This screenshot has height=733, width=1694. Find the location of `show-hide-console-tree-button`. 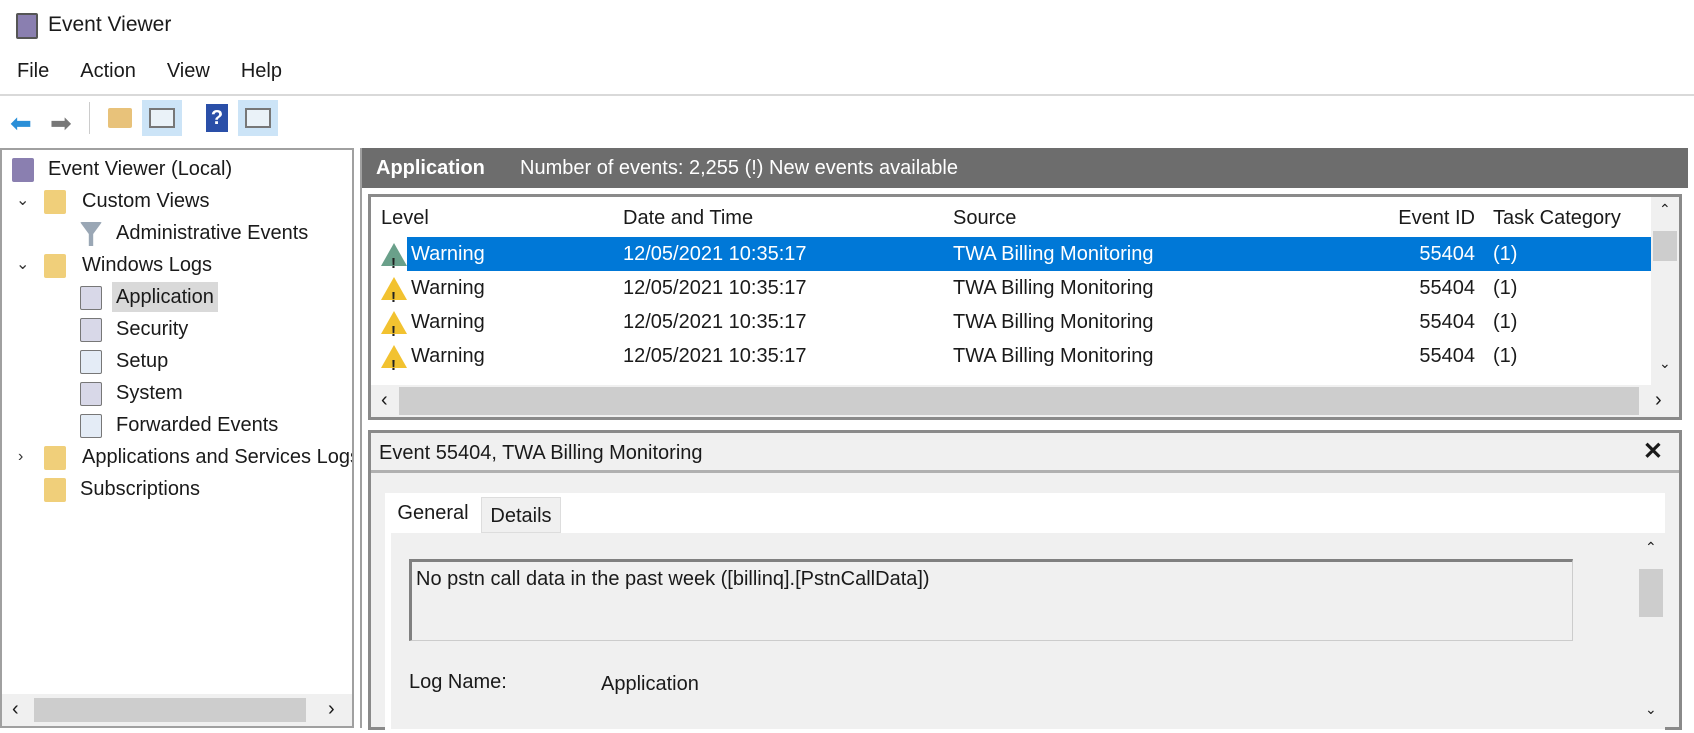

show-hide-console-tree-button is located at coordinates (162, 118).